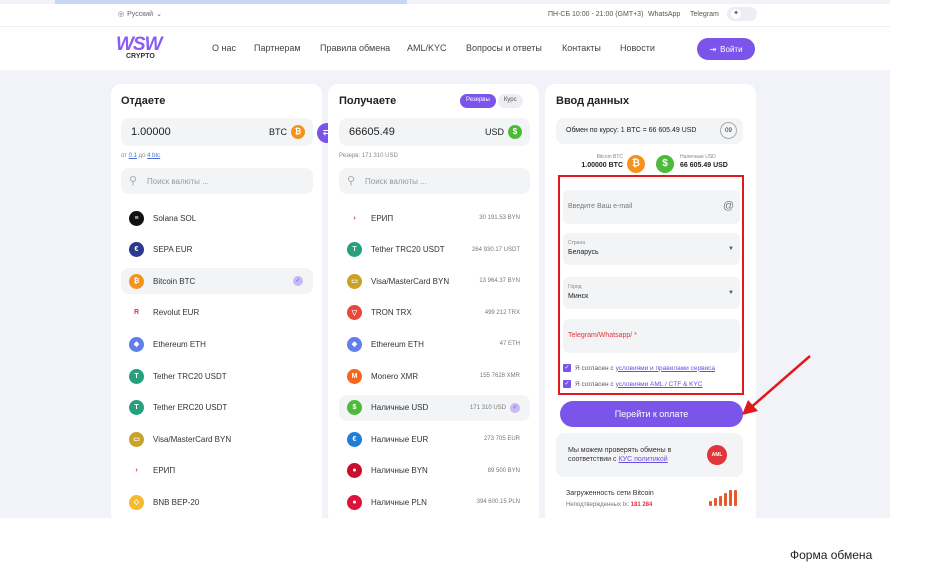  What do you see at coordinates (434, 471) in the screenshot?
I see `receive-currency-item: ● Наличные BYN 89 500 BYN` at bounding box center [434, 471].